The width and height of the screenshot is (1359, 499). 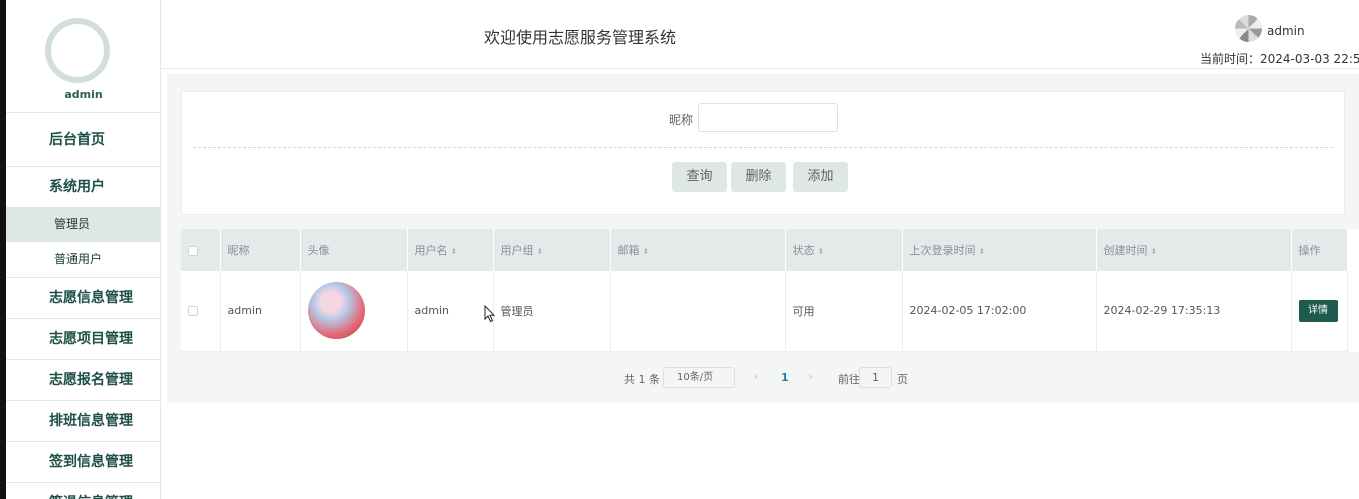 I want to click on goto-label: 前往, so click(x=849, y=379).